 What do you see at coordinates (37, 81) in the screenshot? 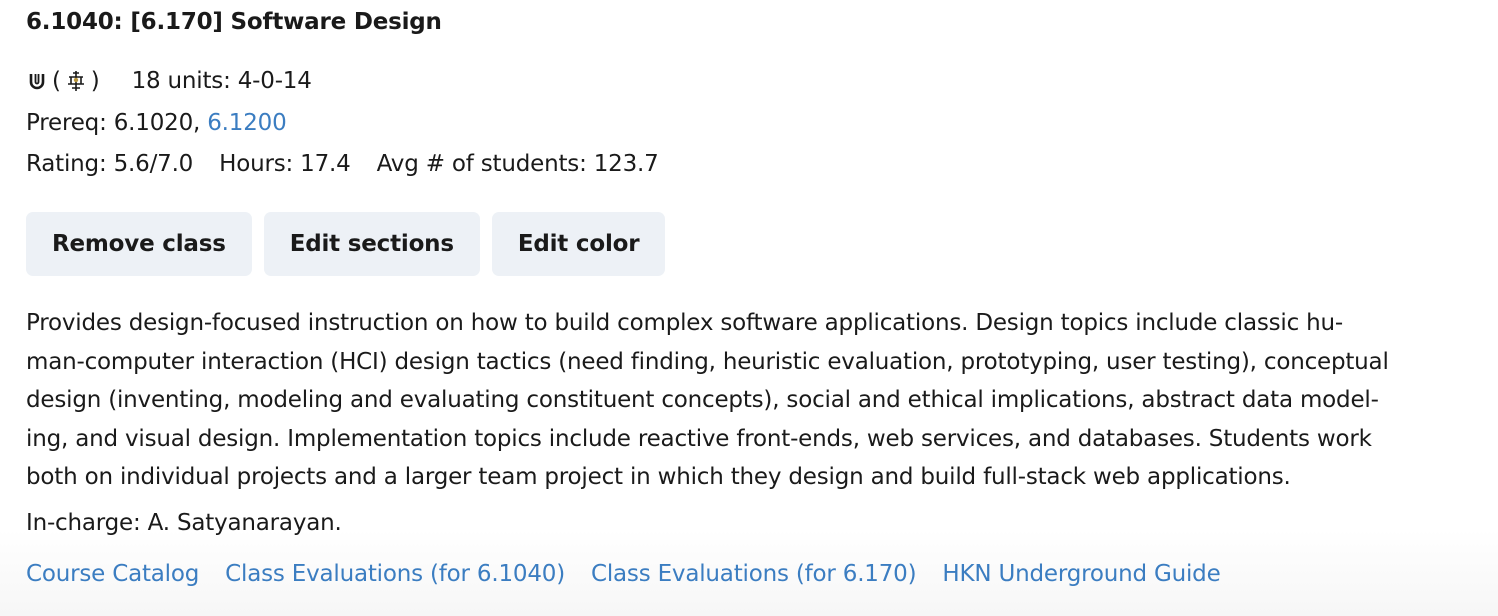
I see `undergrad-u-icon` at bounding box center [37, 81].